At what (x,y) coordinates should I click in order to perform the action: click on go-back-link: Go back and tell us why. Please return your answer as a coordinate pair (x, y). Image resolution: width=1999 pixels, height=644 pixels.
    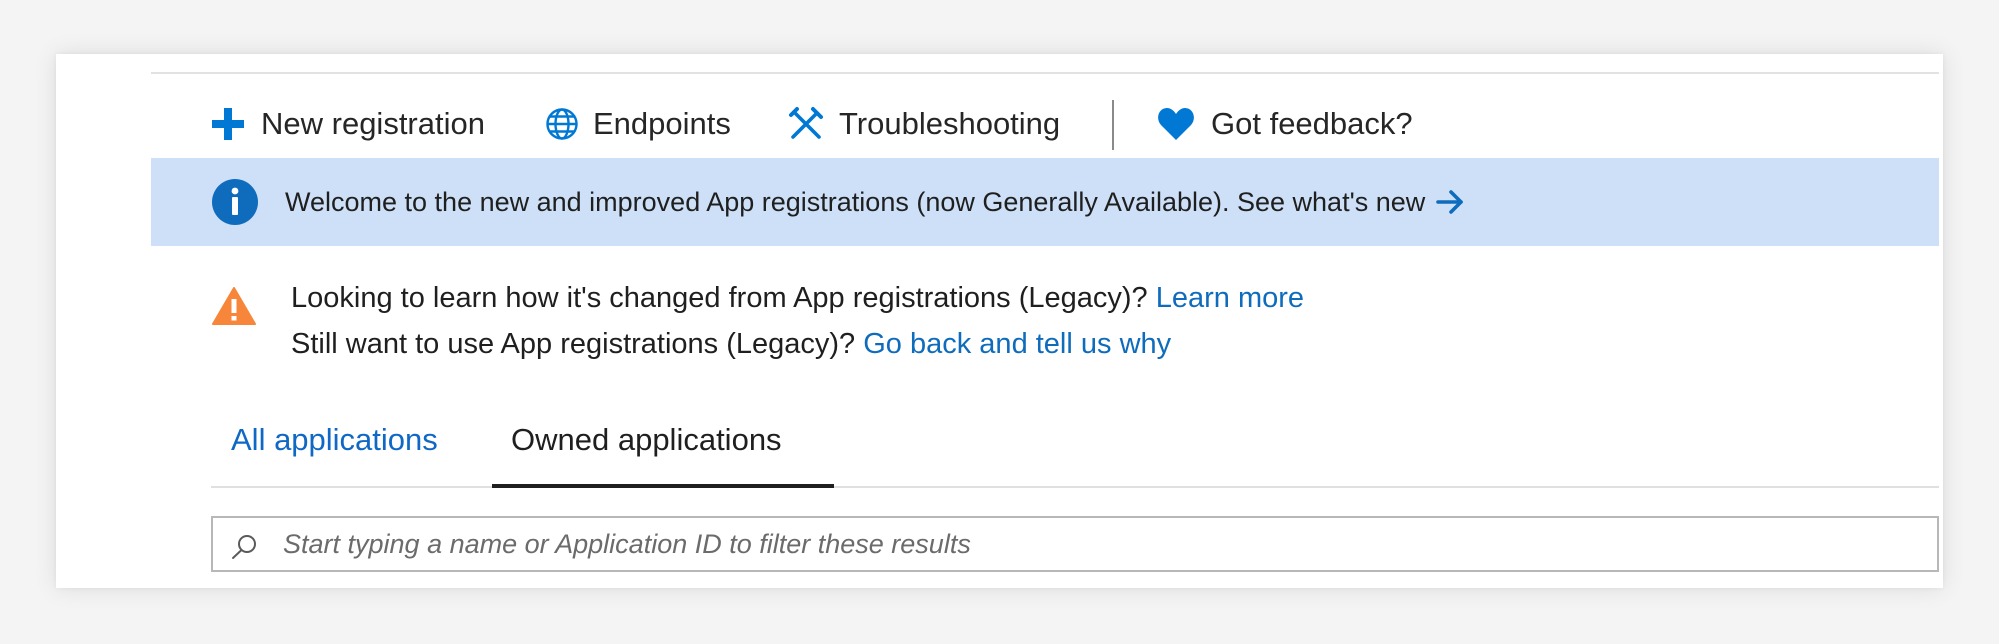
    Looking at the image, I should click on (1017, 344).